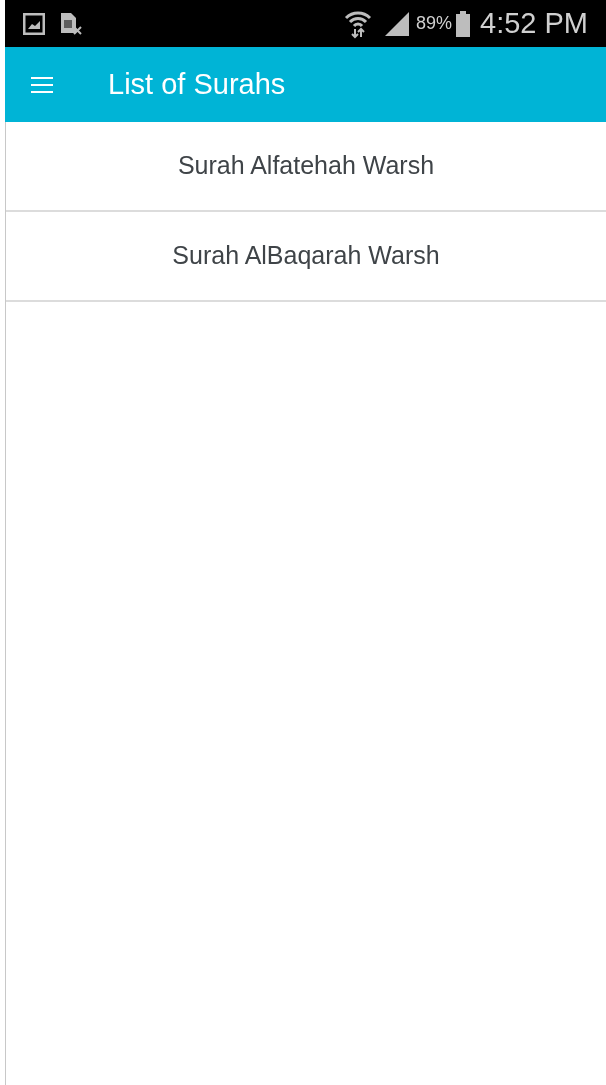  I want to click on gallery-icon, so click(34, 23).